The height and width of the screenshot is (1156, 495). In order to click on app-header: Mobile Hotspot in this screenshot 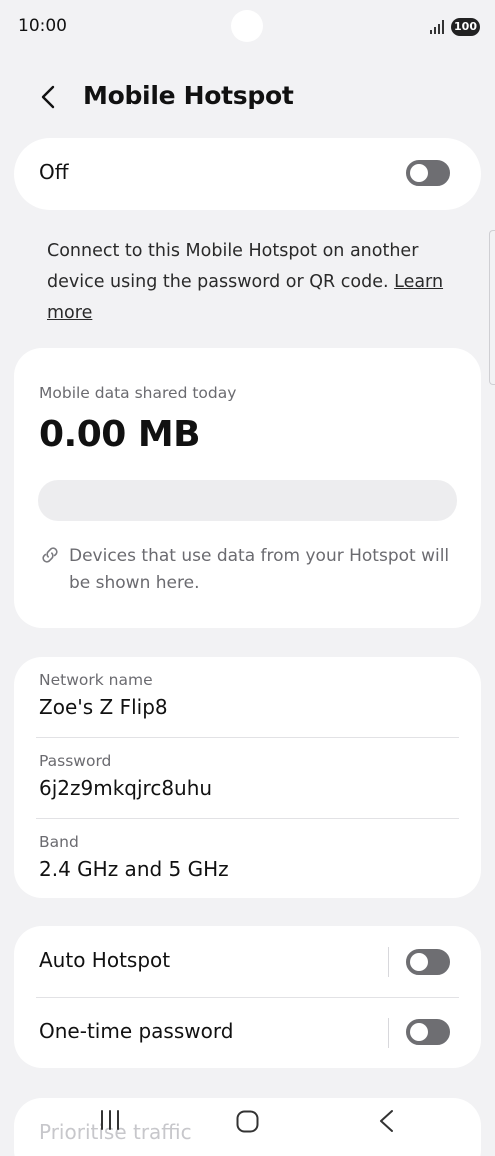, I will do `click(247, 98)`.